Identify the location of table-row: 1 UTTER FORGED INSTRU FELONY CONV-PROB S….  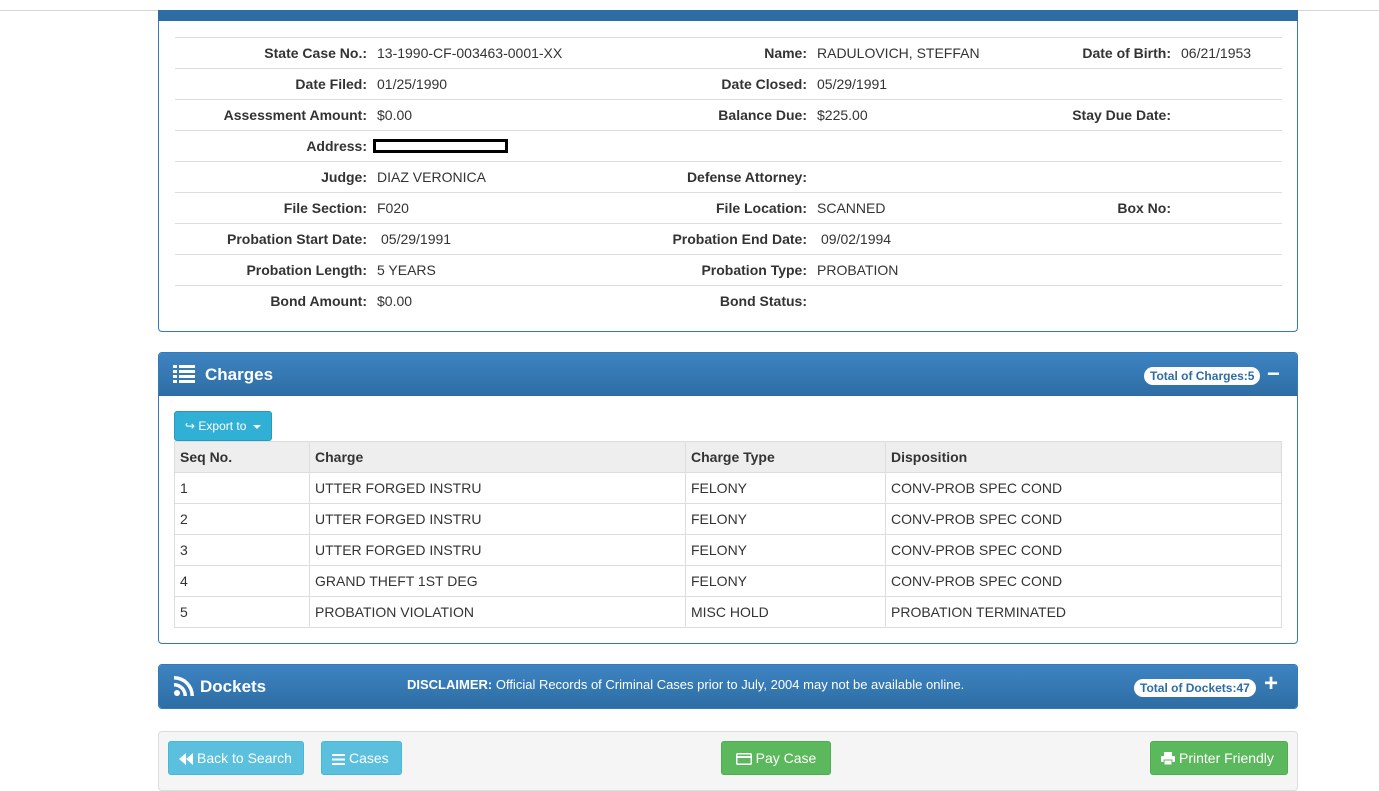
(728, 488).